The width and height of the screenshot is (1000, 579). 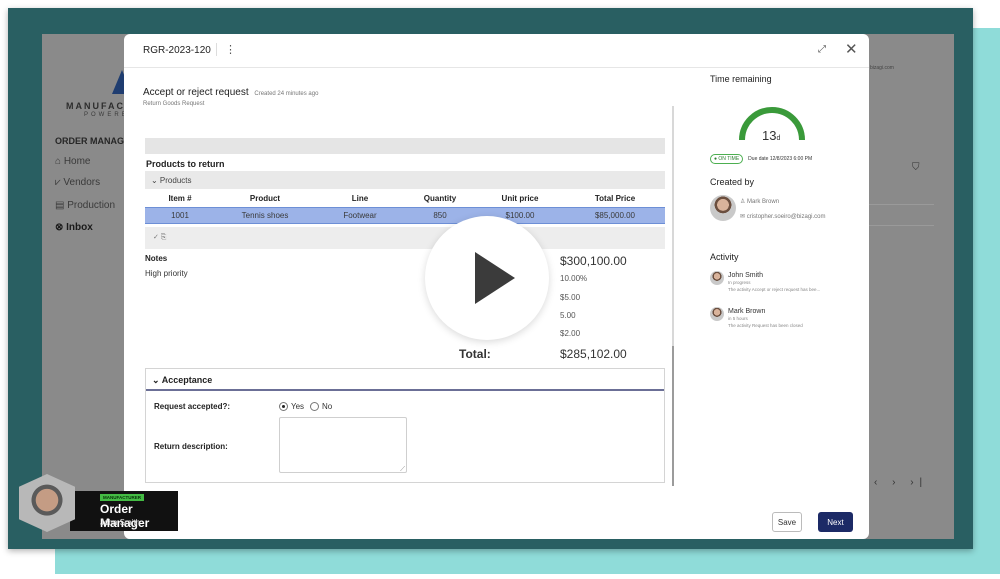 What do you see at coordinates (120, 522) in the screenshot?
I see `presenter-name: John Smith` at bounding box center [120, 522].